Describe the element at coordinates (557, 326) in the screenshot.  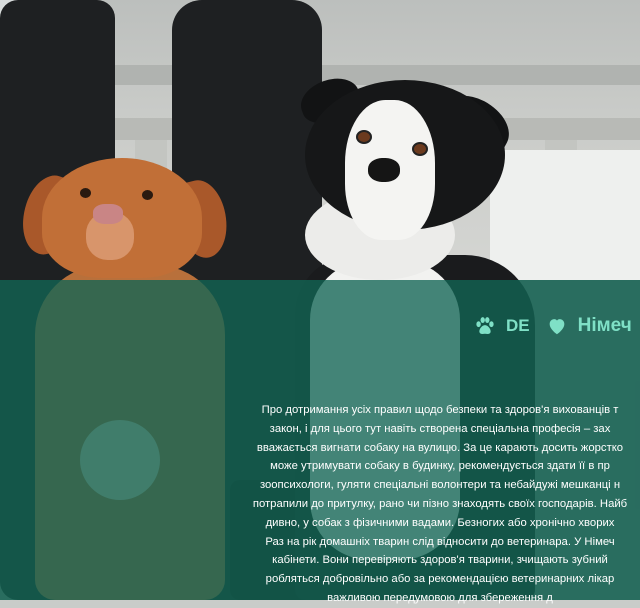
I see `heart-icon` at that location.